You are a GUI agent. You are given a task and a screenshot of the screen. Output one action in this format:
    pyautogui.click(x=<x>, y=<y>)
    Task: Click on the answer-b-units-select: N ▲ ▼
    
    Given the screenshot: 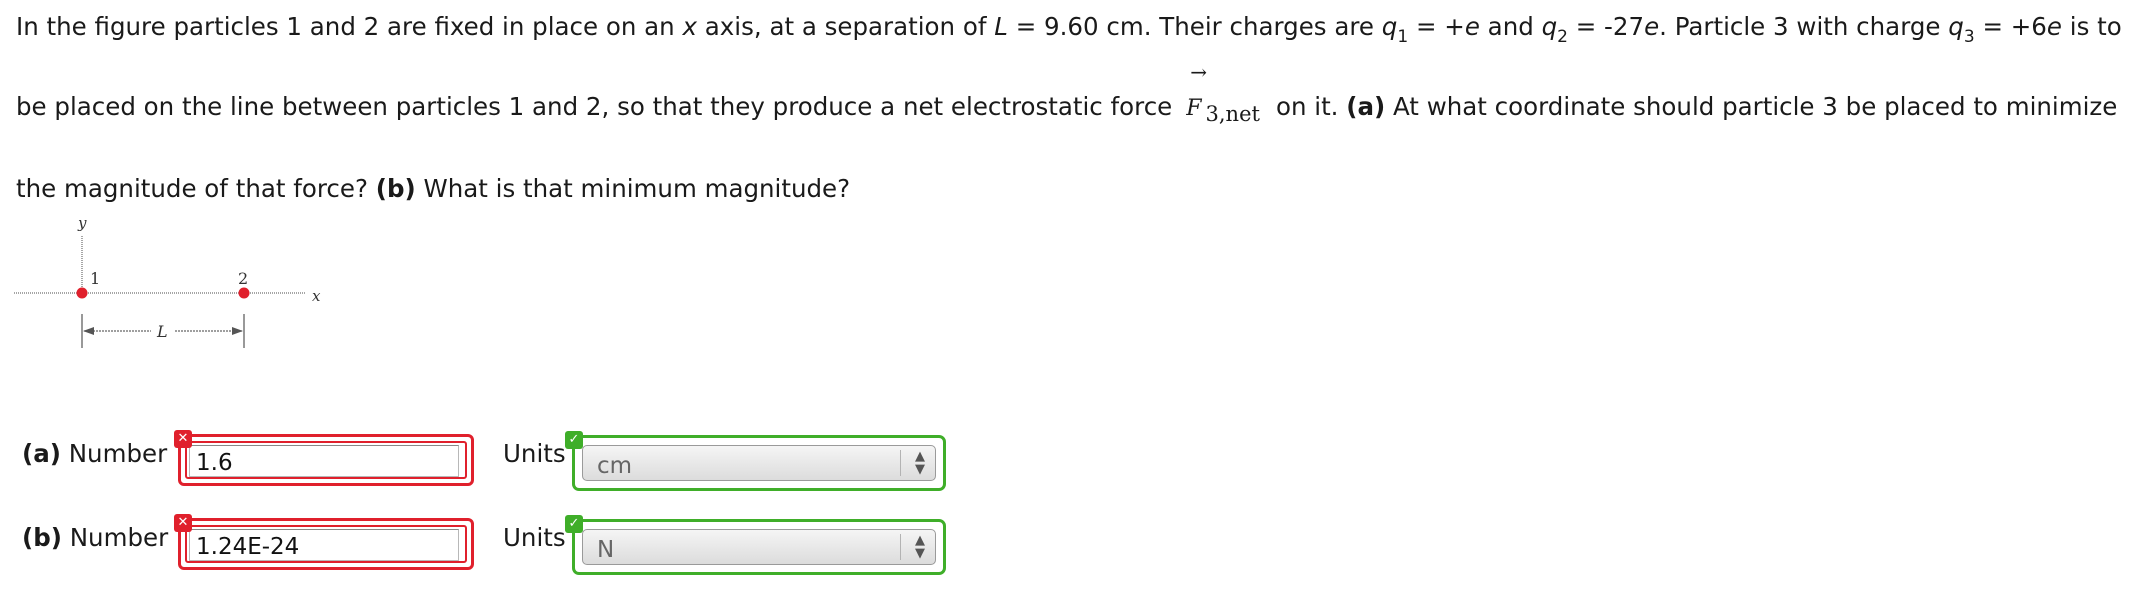 What is the action you would take?
    pyautogui.click(x=759, y=547)
    